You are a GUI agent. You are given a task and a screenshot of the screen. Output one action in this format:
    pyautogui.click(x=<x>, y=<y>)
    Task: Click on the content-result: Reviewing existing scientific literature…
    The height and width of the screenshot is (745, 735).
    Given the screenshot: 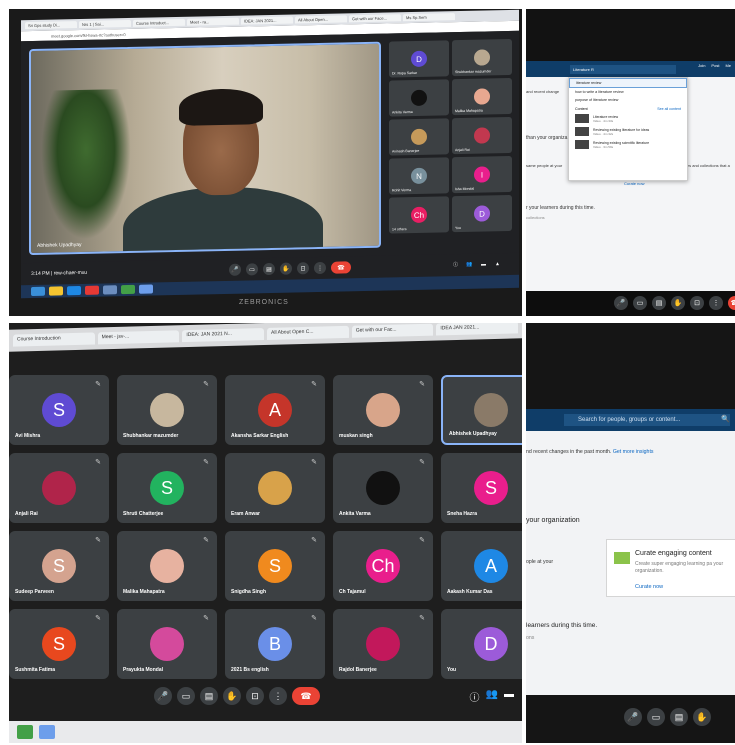 What is the action you would take?
    pyautogui.click(x=628, y=144)
    